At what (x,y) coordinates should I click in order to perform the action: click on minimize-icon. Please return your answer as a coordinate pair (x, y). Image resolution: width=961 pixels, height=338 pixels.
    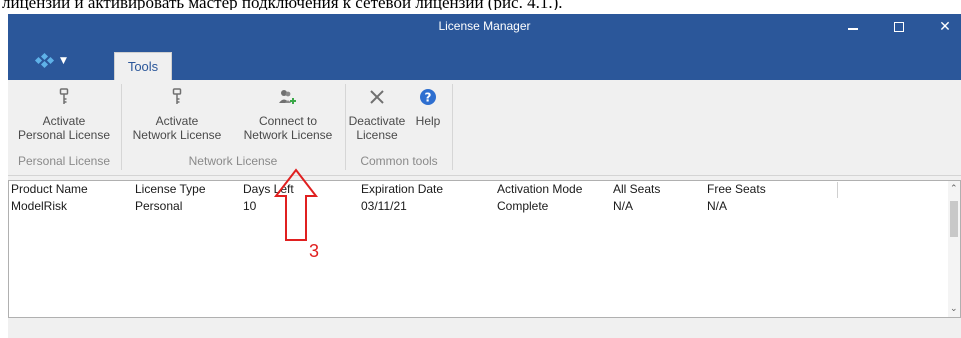
    Looking at the image, I should click on (853, 29).